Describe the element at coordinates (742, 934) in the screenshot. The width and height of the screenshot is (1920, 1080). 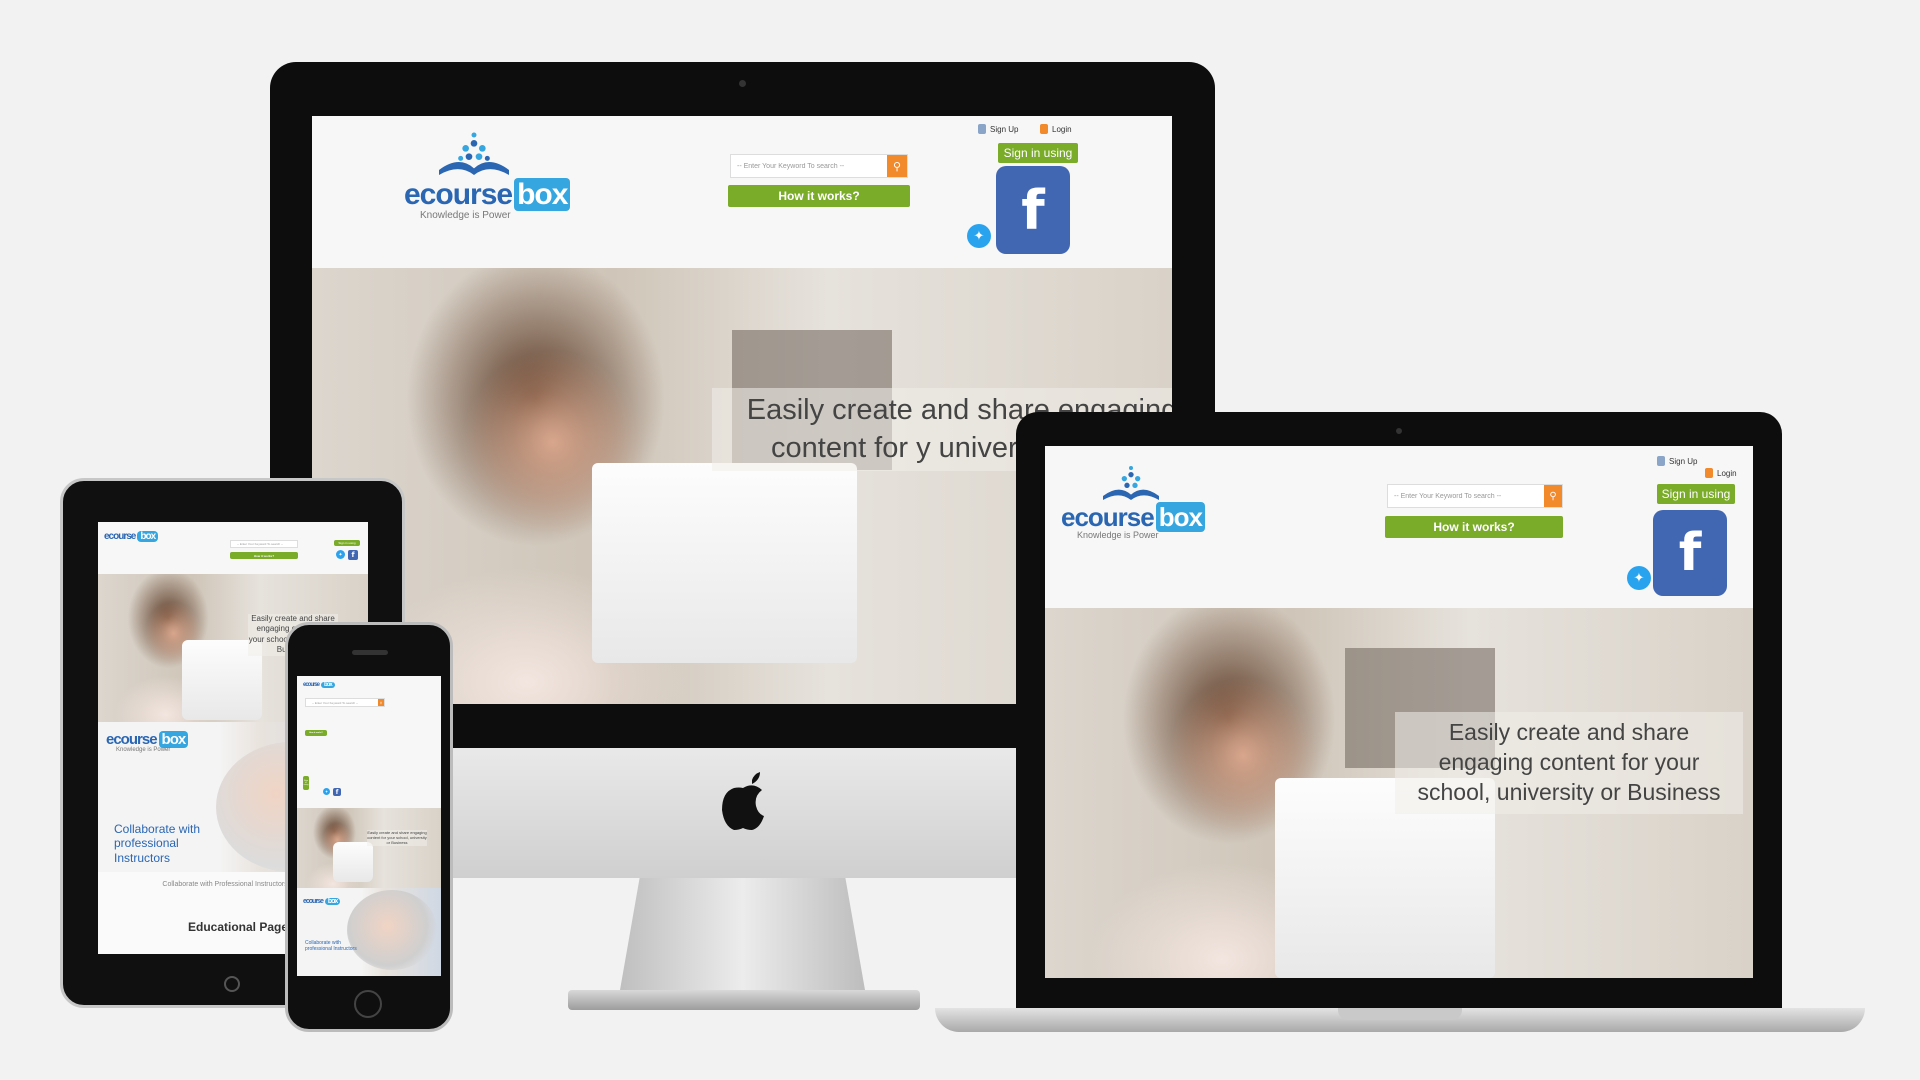
I see `imac-stand` at that location.